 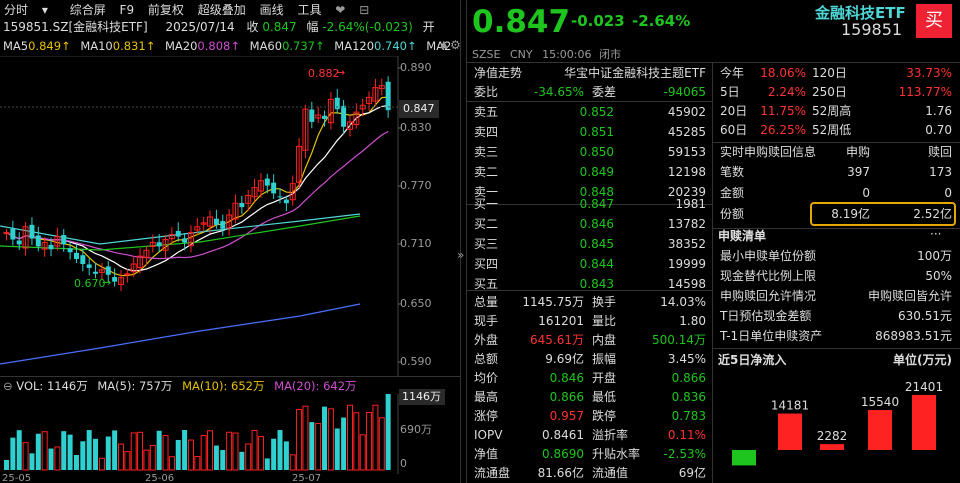 What do you see at coordinates (521, 22) in the screenshot?
I see `last-price: 0.847` at bounding box center [521, 22].